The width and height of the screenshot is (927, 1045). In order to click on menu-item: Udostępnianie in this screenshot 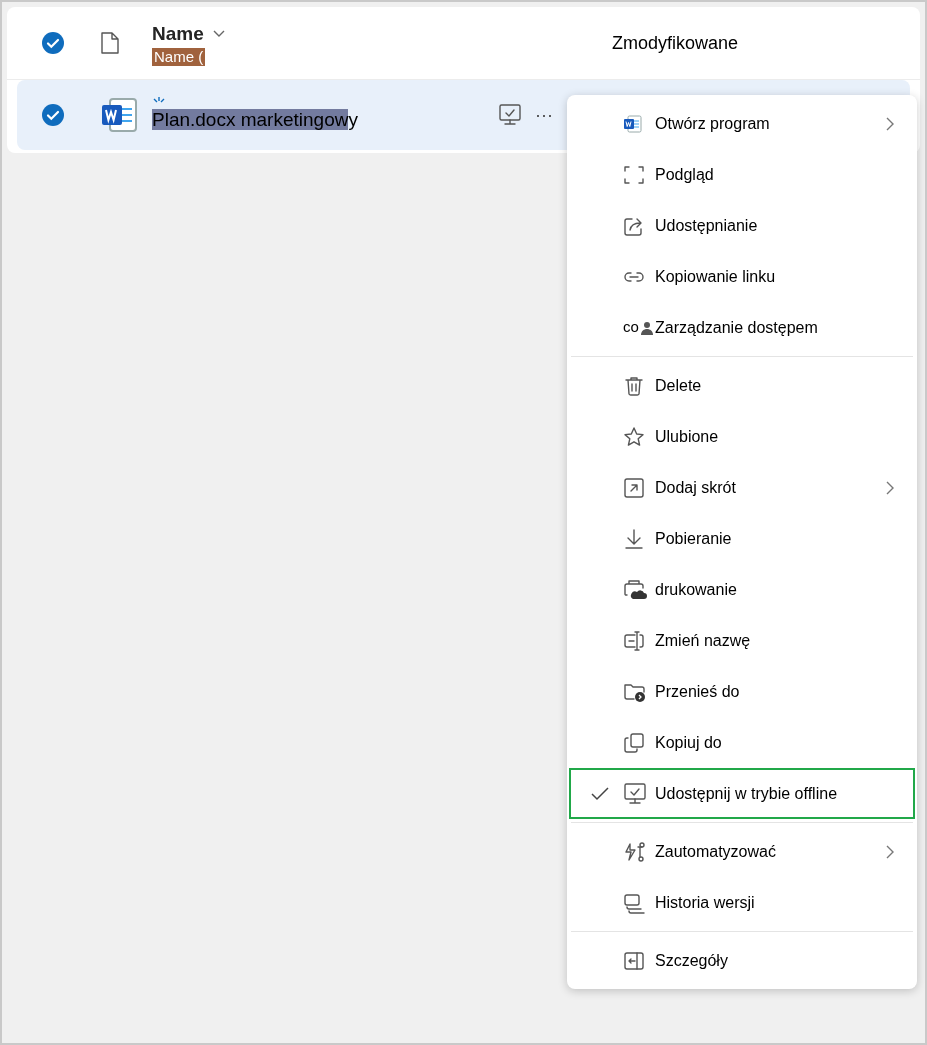, I will do `click(742, 225)`.